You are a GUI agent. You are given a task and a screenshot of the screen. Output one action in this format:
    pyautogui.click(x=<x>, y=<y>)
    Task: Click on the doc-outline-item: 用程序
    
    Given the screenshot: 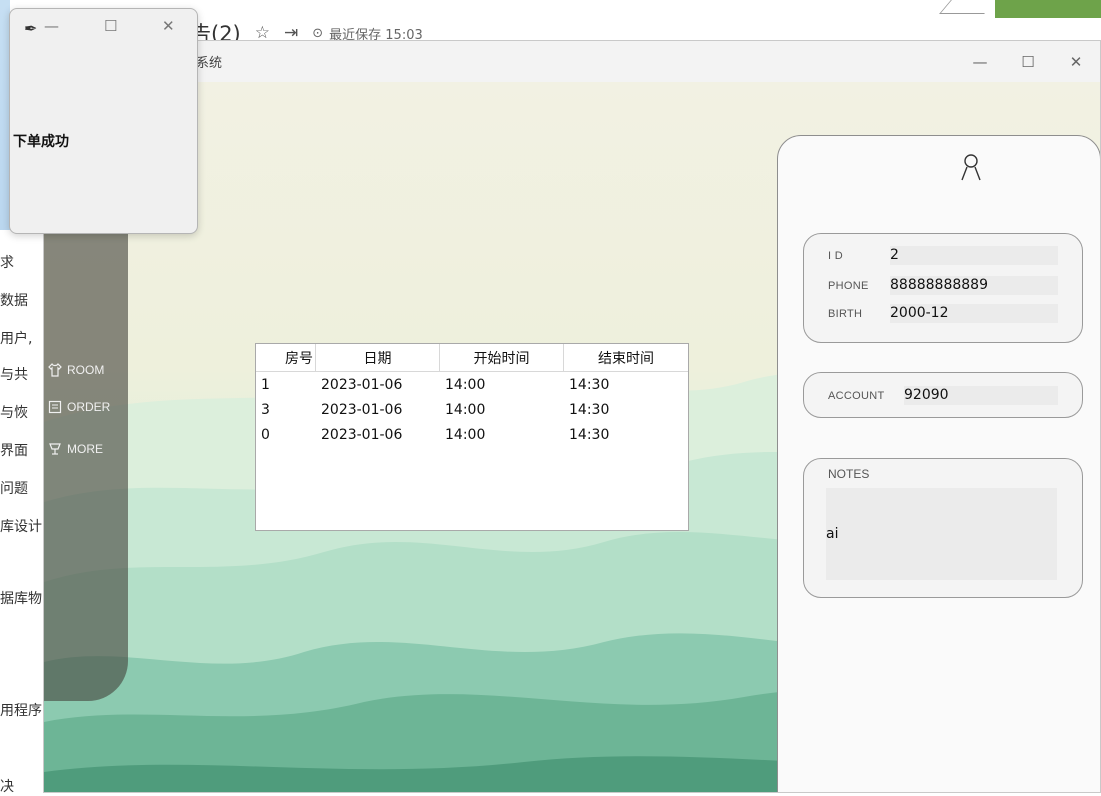 What is the action you would take?
    pyautogui.click(x=22, y=710)
    